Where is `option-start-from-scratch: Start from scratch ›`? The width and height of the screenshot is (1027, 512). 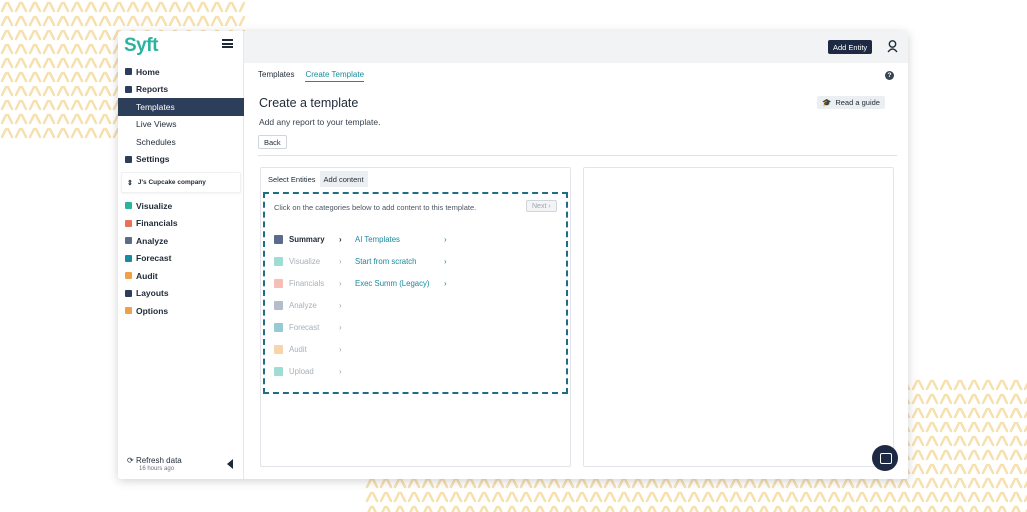
option-start-from-scratch: Start from scratch › is located at coordinates (401, 261).